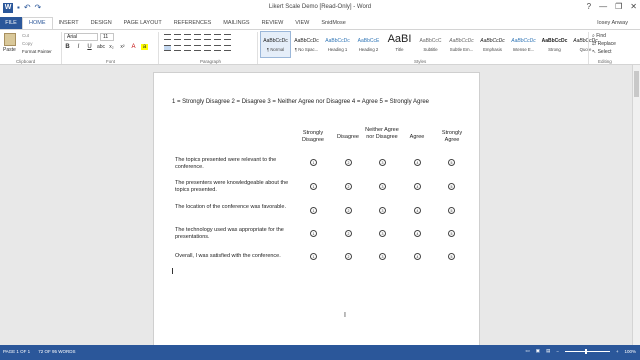  Describe the element at coordinates (603, 6) in the screenshot. I see `minimize-button: —` at that location.